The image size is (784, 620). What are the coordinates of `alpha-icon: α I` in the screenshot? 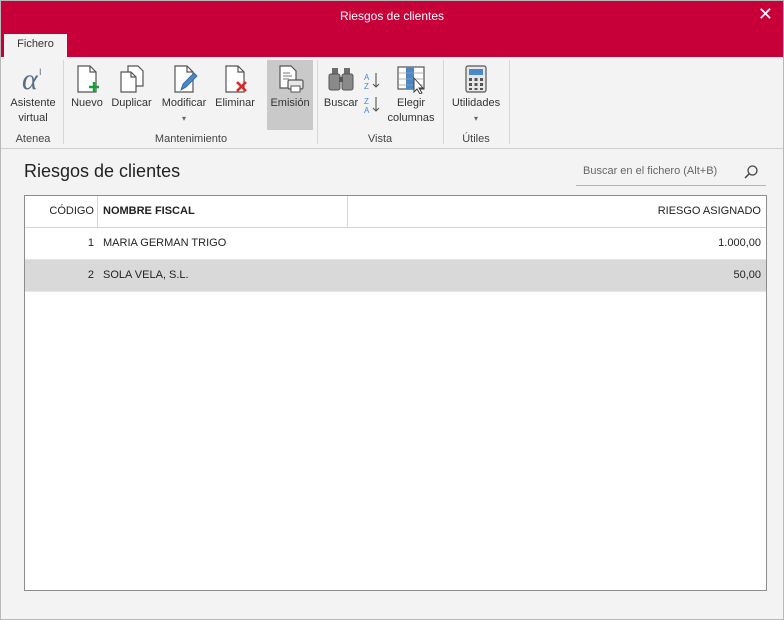 It's located at (32, 79).